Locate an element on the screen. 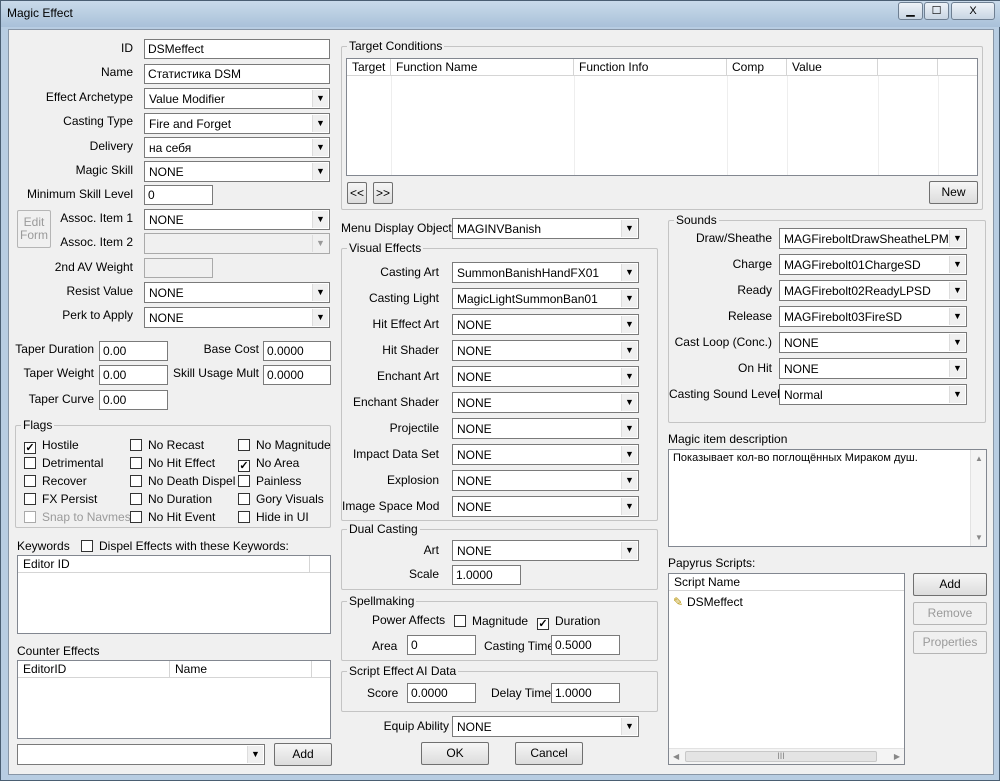 The image size is (1000, 781). sound-dropdown: MAGFirebolt01ChargeSD ▼ is located at coordinates (873, 264).